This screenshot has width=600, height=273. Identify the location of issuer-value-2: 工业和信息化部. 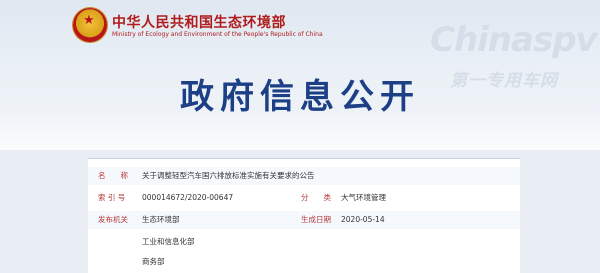
(168, 241).